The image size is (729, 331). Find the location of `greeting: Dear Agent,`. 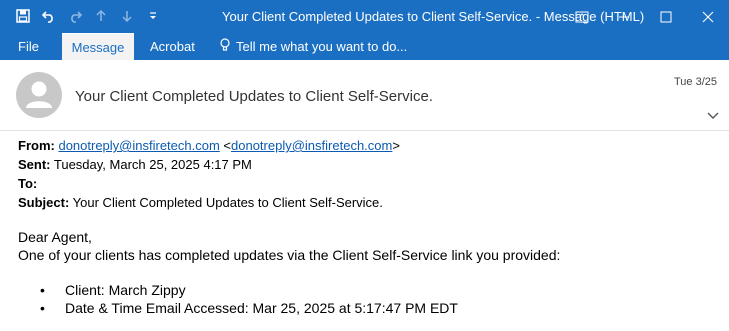

greeting: Dear Agent, is located at coordinates (55, 237).